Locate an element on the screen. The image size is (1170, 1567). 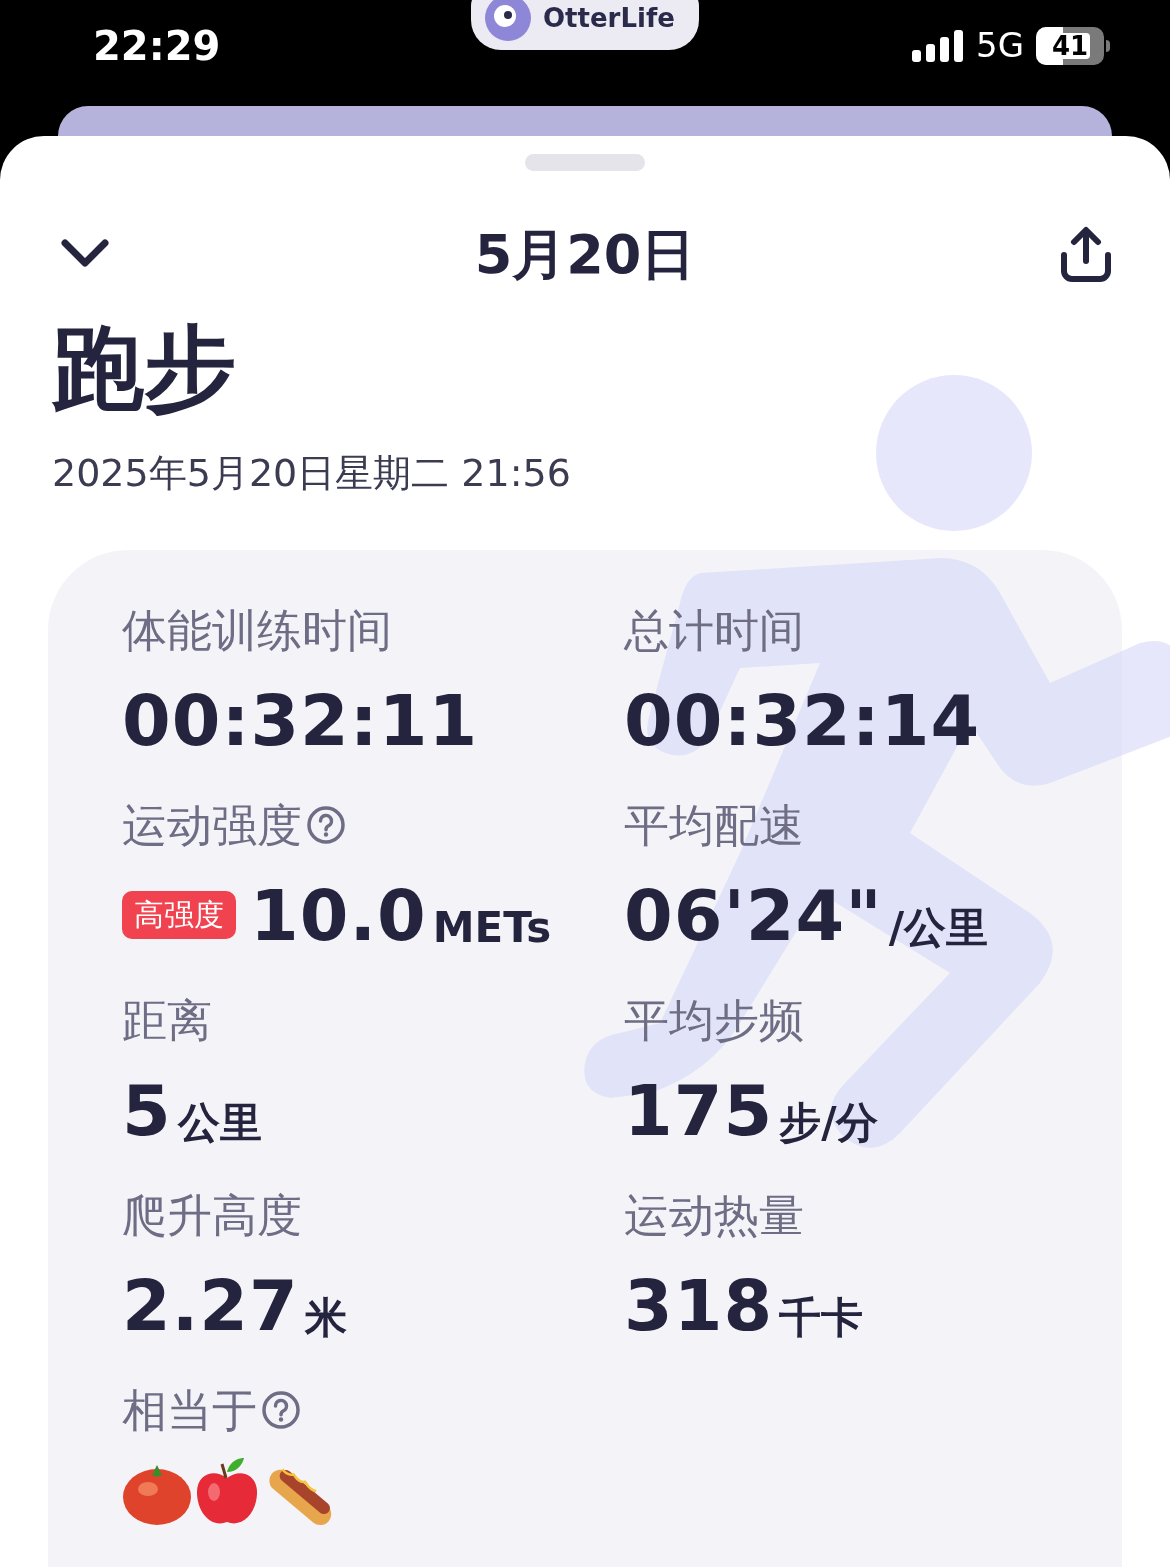
stat-value: 00:32:14 is located at coordinates (802, 721).